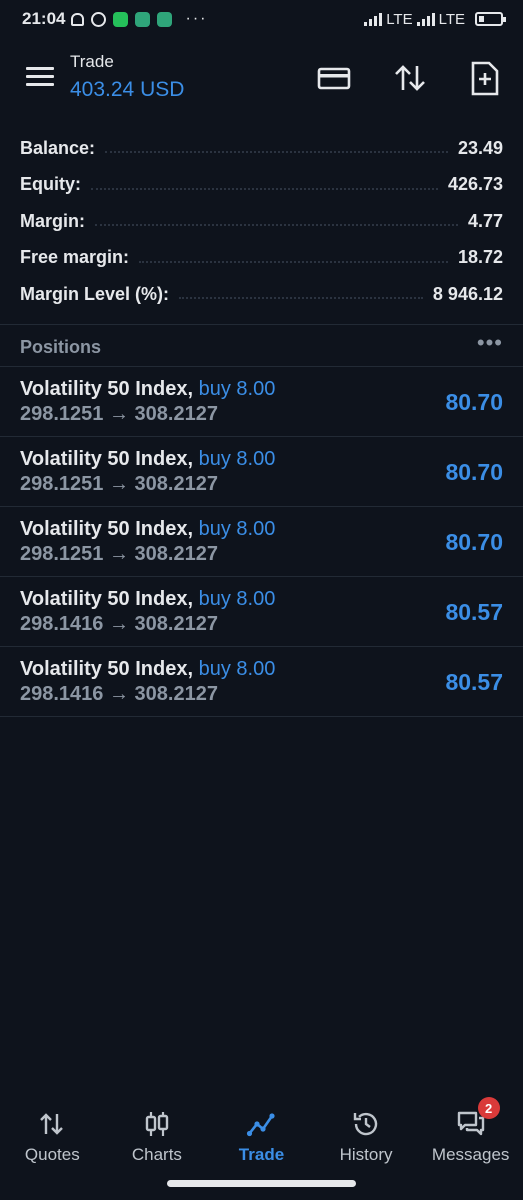 This screenshot has width=523, height=1200. Describe the element at coordinates (490, 19) in the screenshot. I see `battery-icon` at that location.